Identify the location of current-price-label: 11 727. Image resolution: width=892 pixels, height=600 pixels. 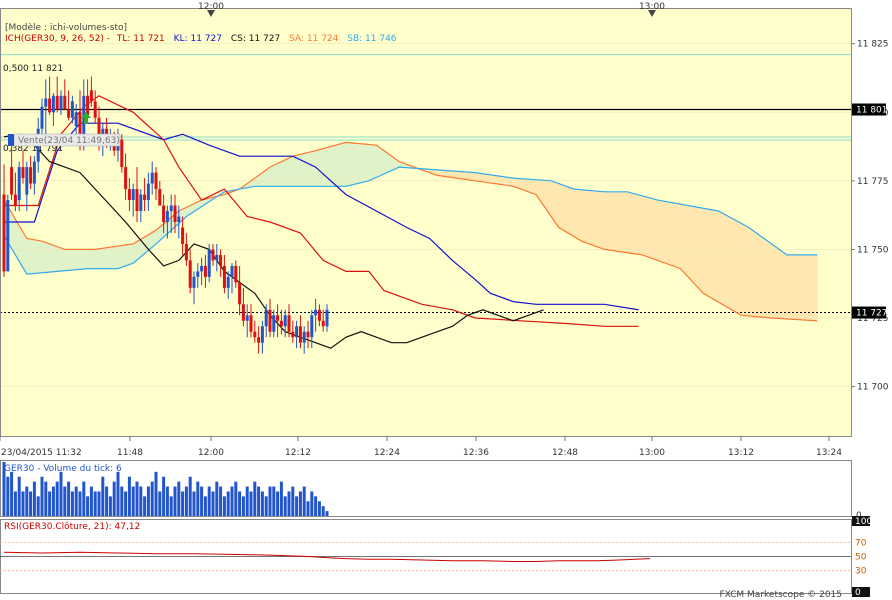
(872, 314).